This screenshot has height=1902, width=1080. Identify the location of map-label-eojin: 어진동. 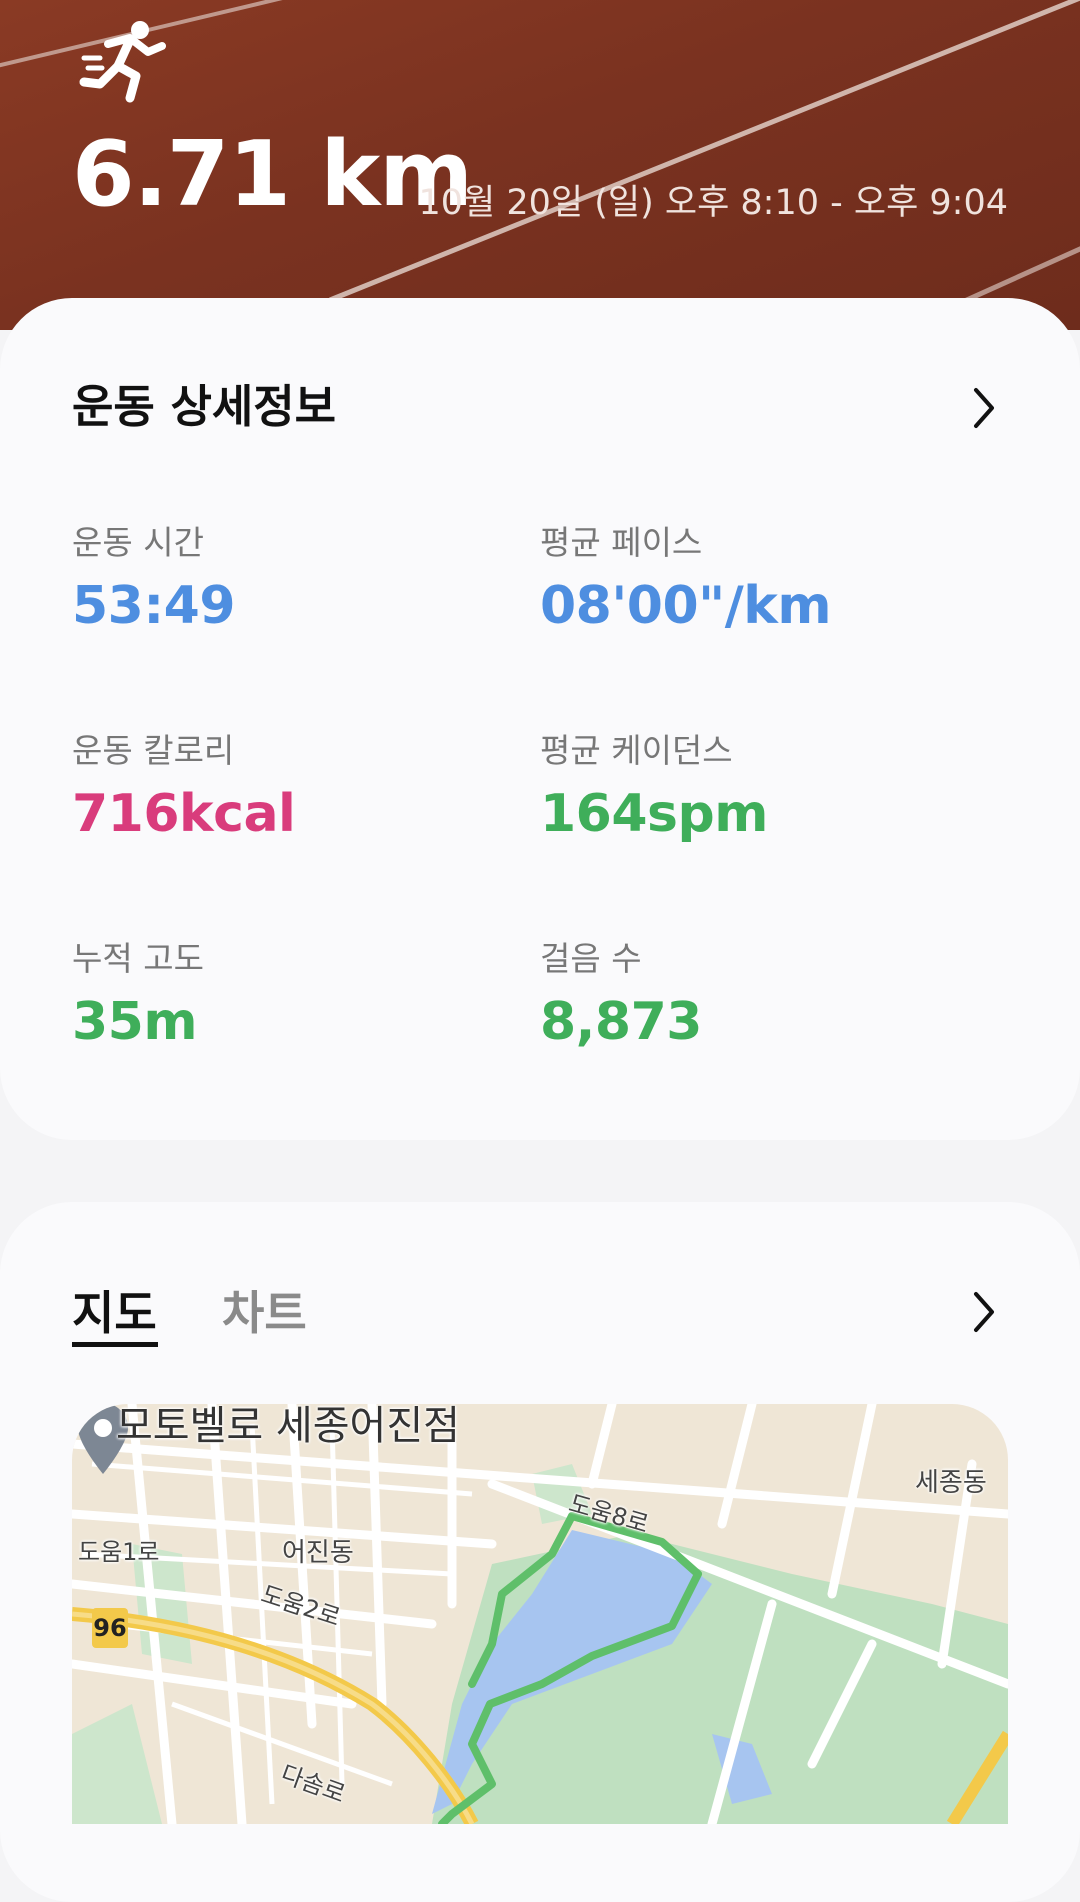
(318, 1553).